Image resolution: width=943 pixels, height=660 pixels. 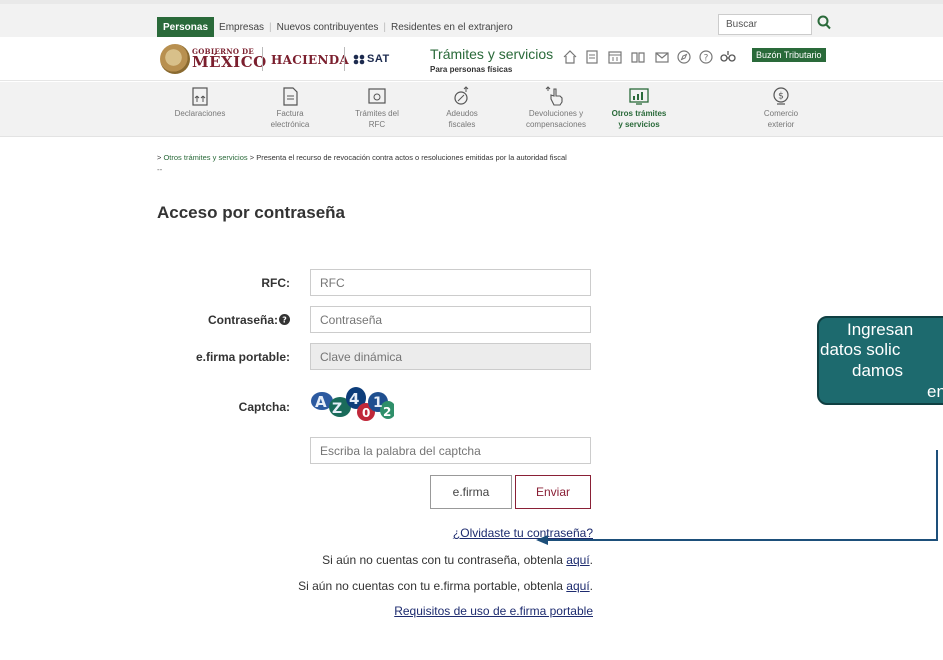 I want to click on cat-label: RFC, so click(x=377, y=124).